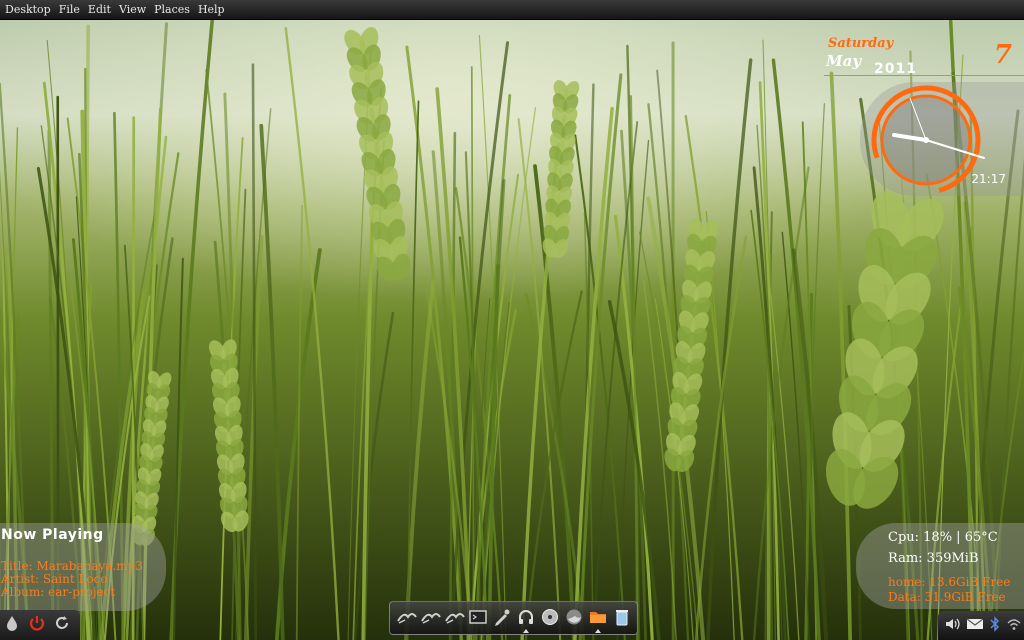 This screenshot has width=1024, height=640. I want to click on day-name: Saturday, so click(861, 43).